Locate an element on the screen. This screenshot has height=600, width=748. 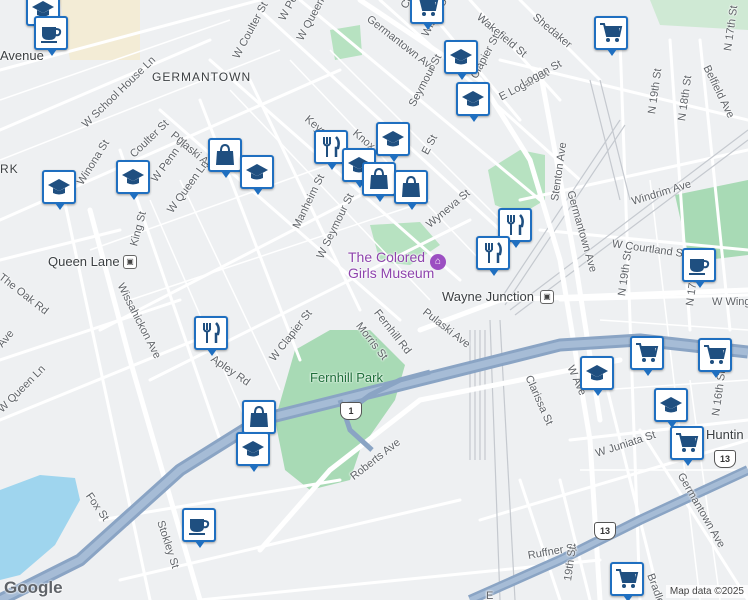
route-shield-us-1: 1 is located at coordinates (351, 411).